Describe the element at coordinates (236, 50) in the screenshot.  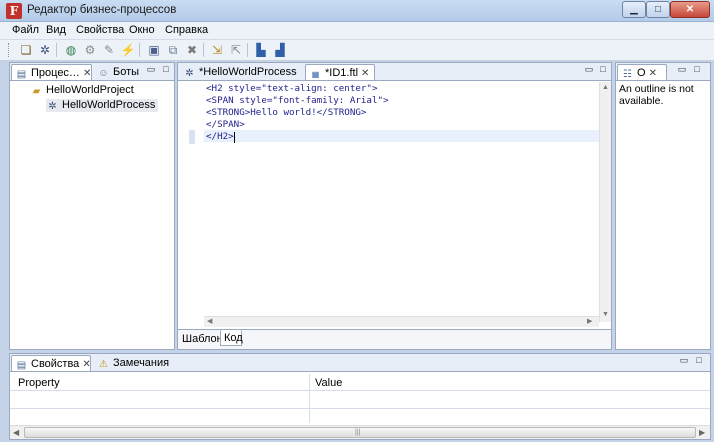
I see `export-icon: ⇱` at that location.